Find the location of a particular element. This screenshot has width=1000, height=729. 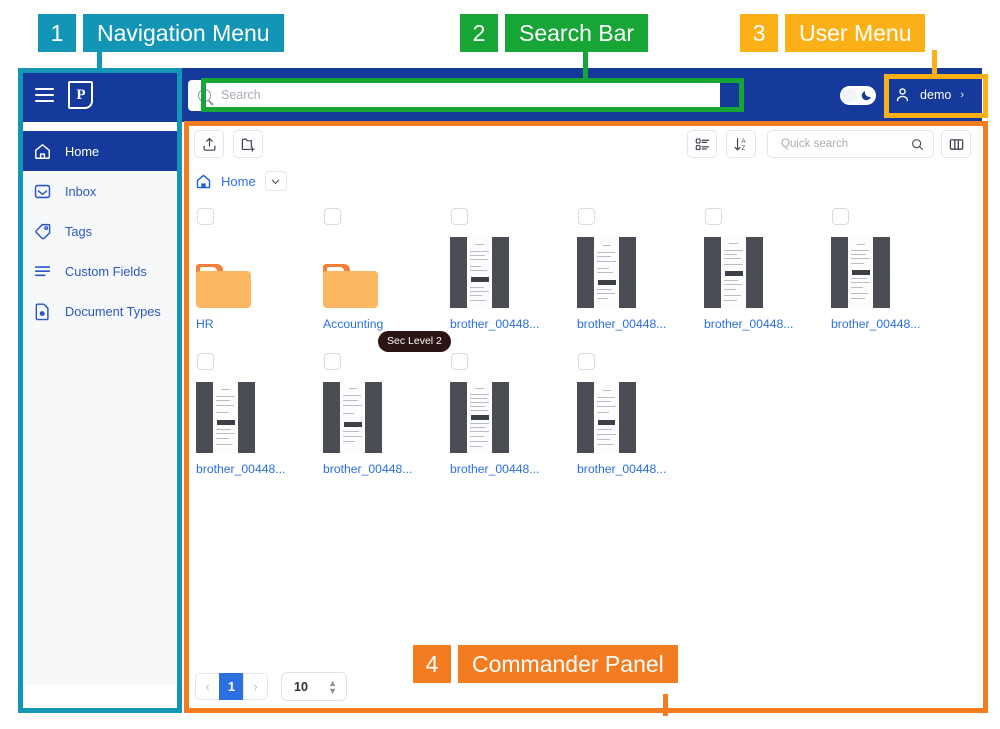

paperless-logo-icon: P is located at coordinates (80, 95).